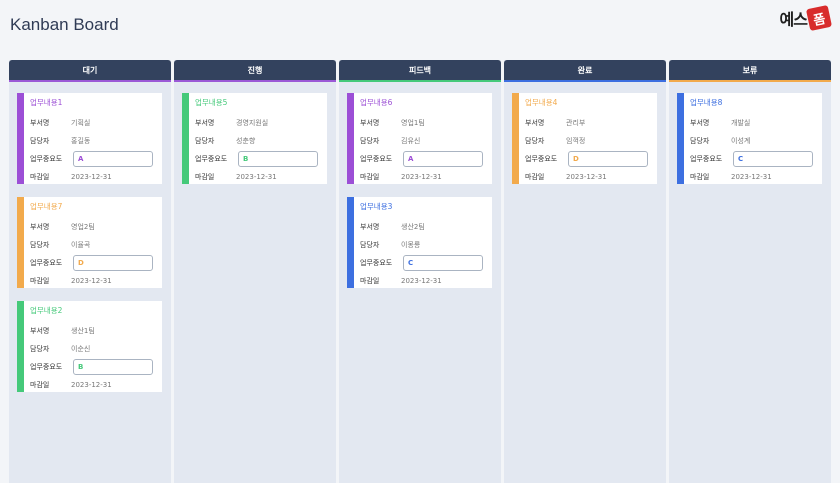 The height and width of the screenshot is (483, 840). I want to click on task-card: 업무내용3 부서명 생산2팀담당자 이몽룡업무중요도 C 마감일 2023-12-31, so click(419, 242).